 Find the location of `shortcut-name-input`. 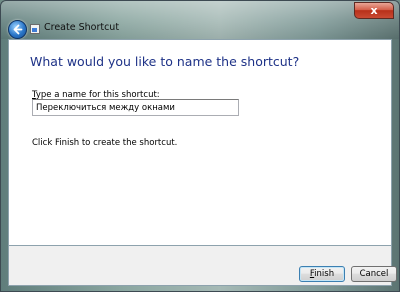

shortcut-name-input is located at coordinates (135, 107).